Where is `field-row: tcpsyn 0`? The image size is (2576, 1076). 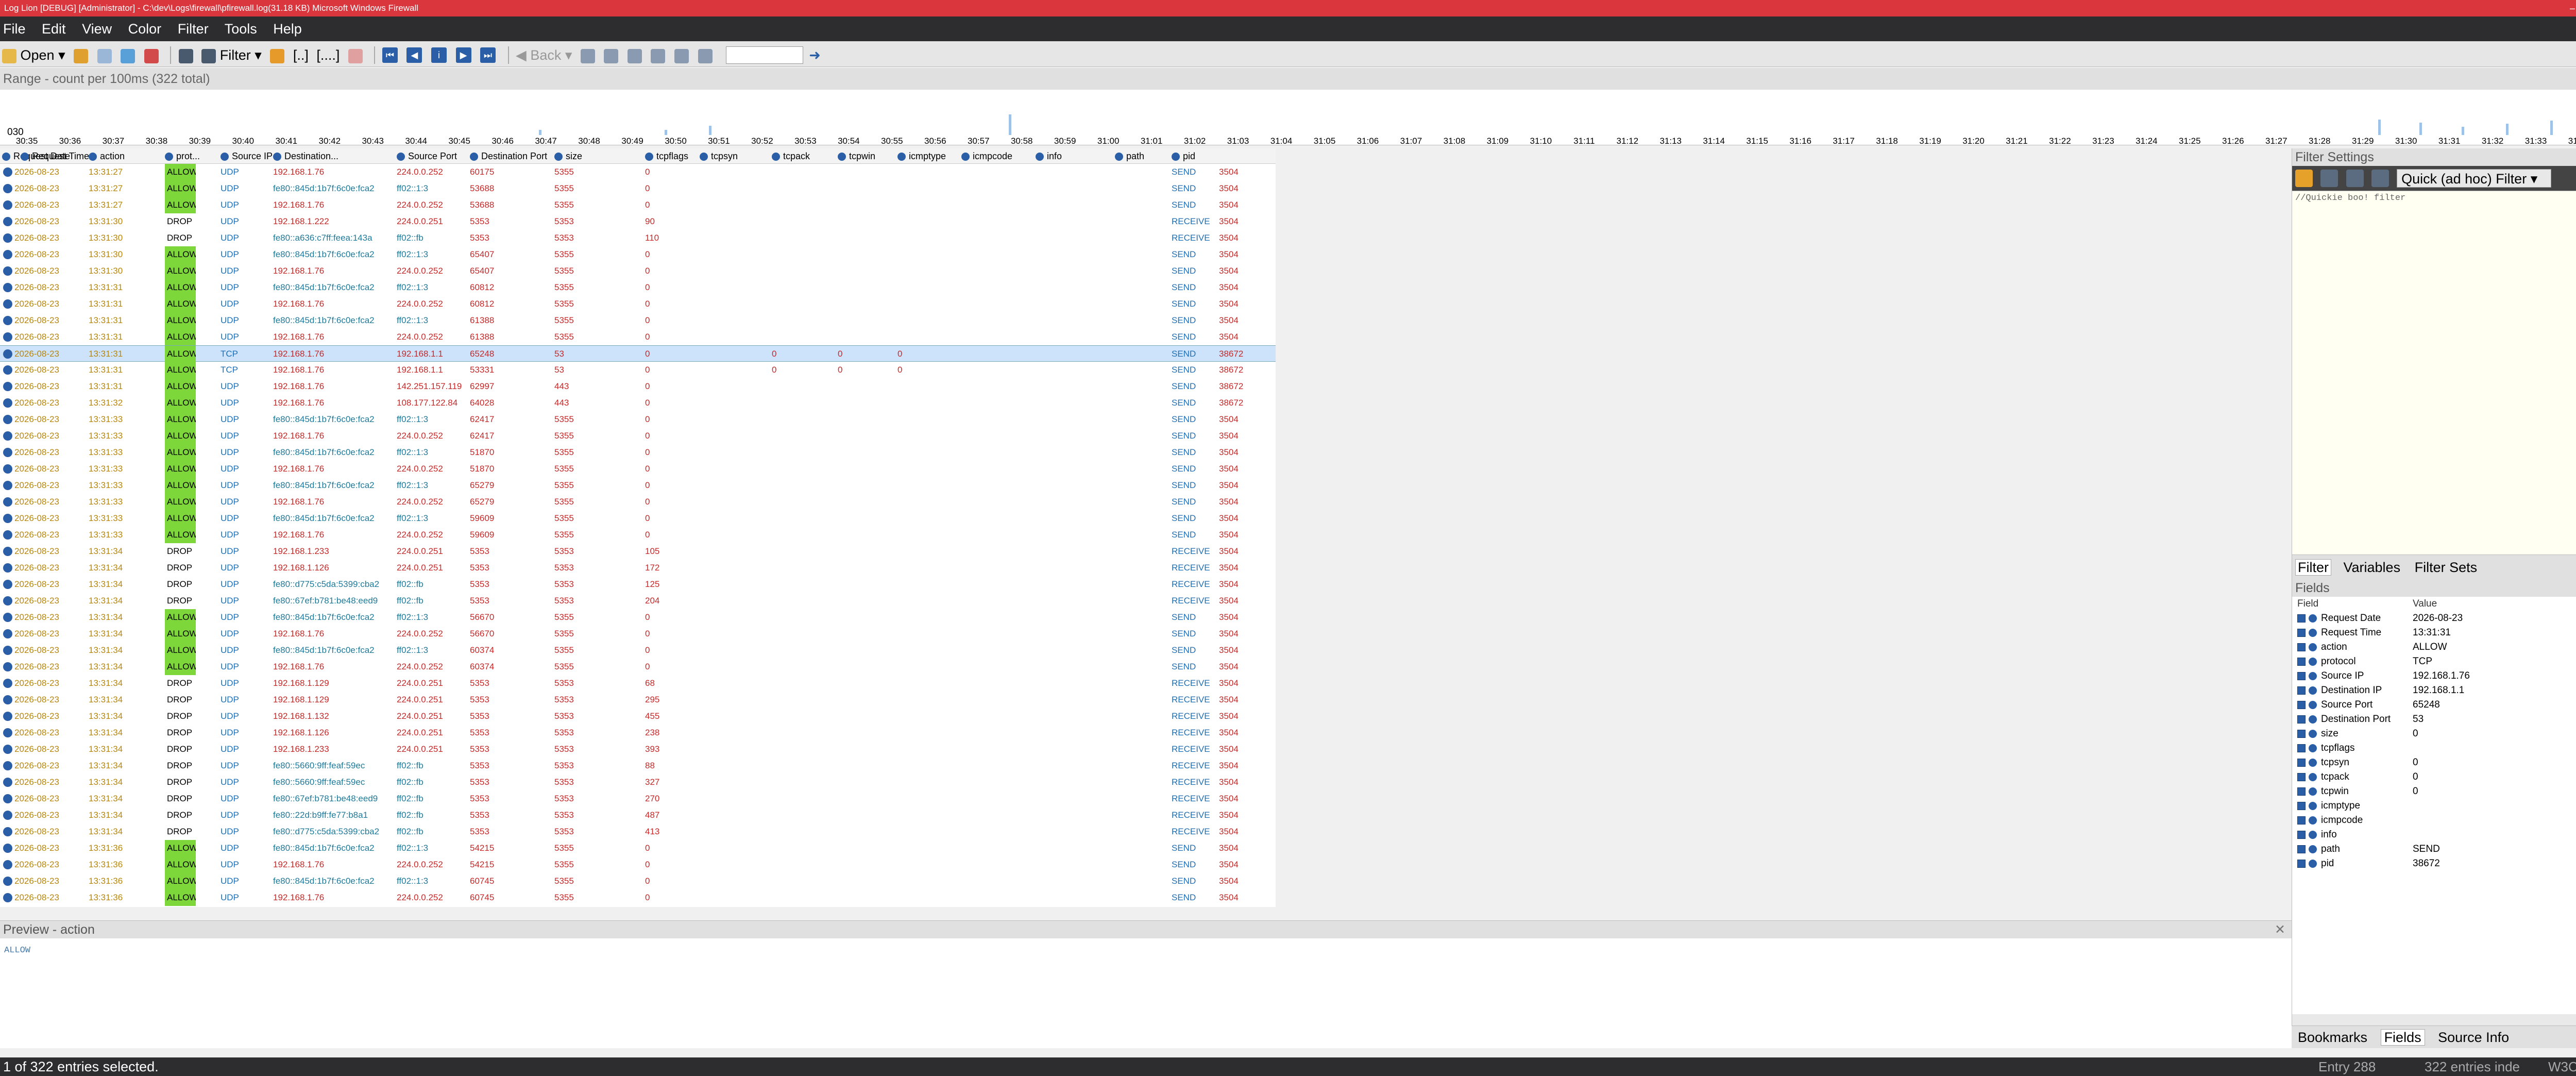
field-row: tcpsyn 0 is located at coordinates (2434, 762).